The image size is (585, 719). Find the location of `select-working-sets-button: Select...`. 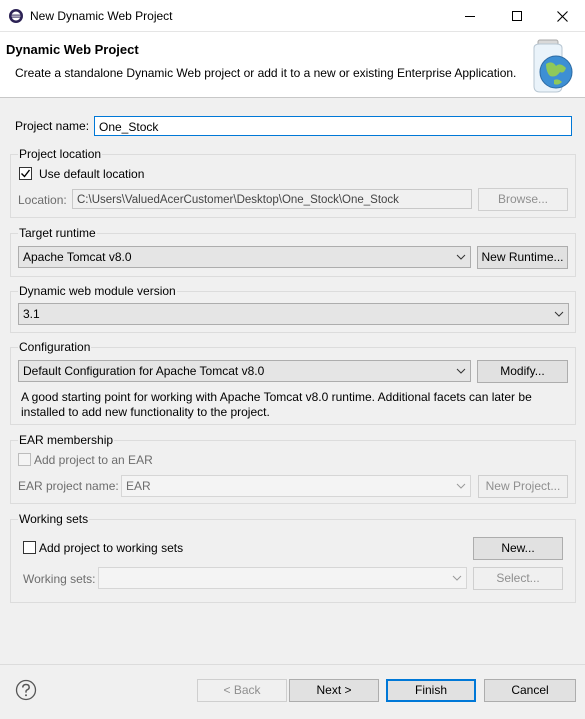

select-working-sets-button: Select... is located at coordinates (518, 578).